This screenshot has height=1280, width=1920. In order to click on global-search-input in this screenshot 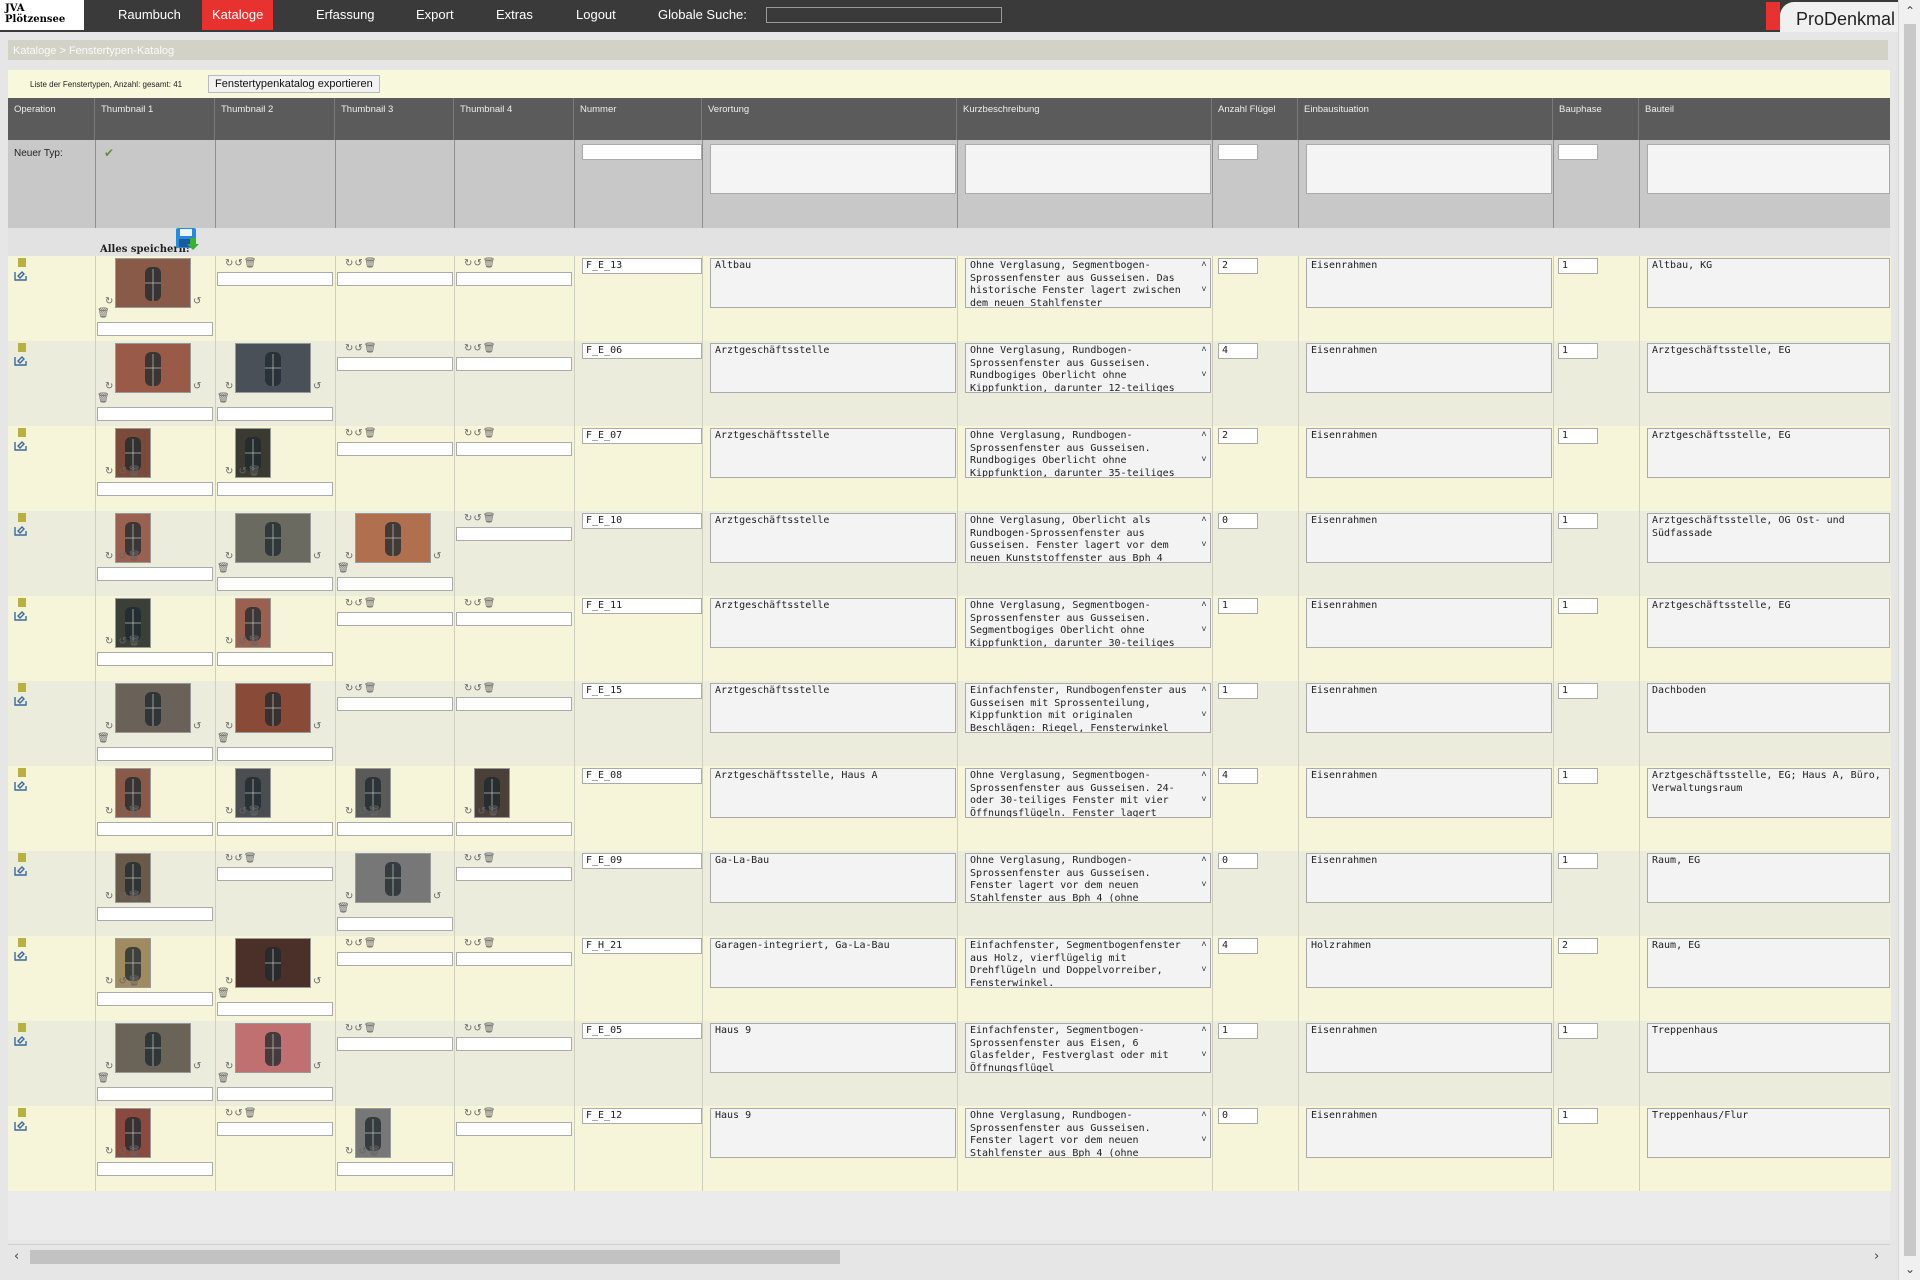, I will do `click(884, 15)`.